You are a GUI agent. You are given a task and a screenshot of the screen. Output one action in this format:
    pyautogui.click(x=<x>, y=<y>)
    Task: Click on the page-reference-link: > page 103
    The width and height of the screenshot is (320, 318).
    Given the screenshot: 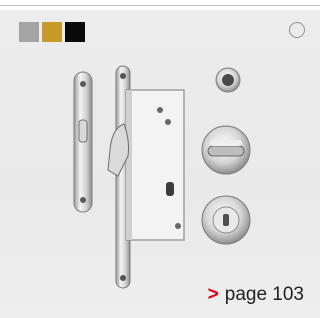 What is the action you would take?
    pyautogui.click(x=256, y=295)
    